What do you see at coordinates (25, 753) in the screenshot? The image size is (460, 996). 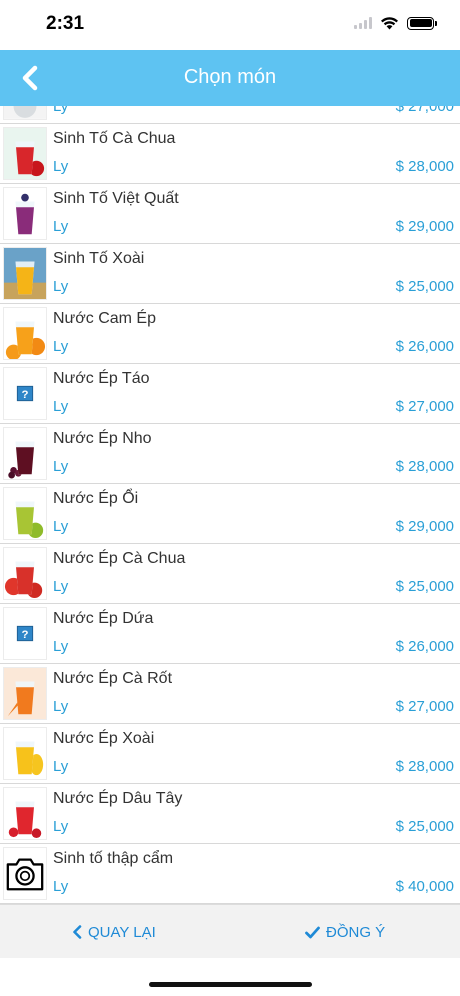 I see `mango-juice-thumbnail` at bounding box center [25, 753].